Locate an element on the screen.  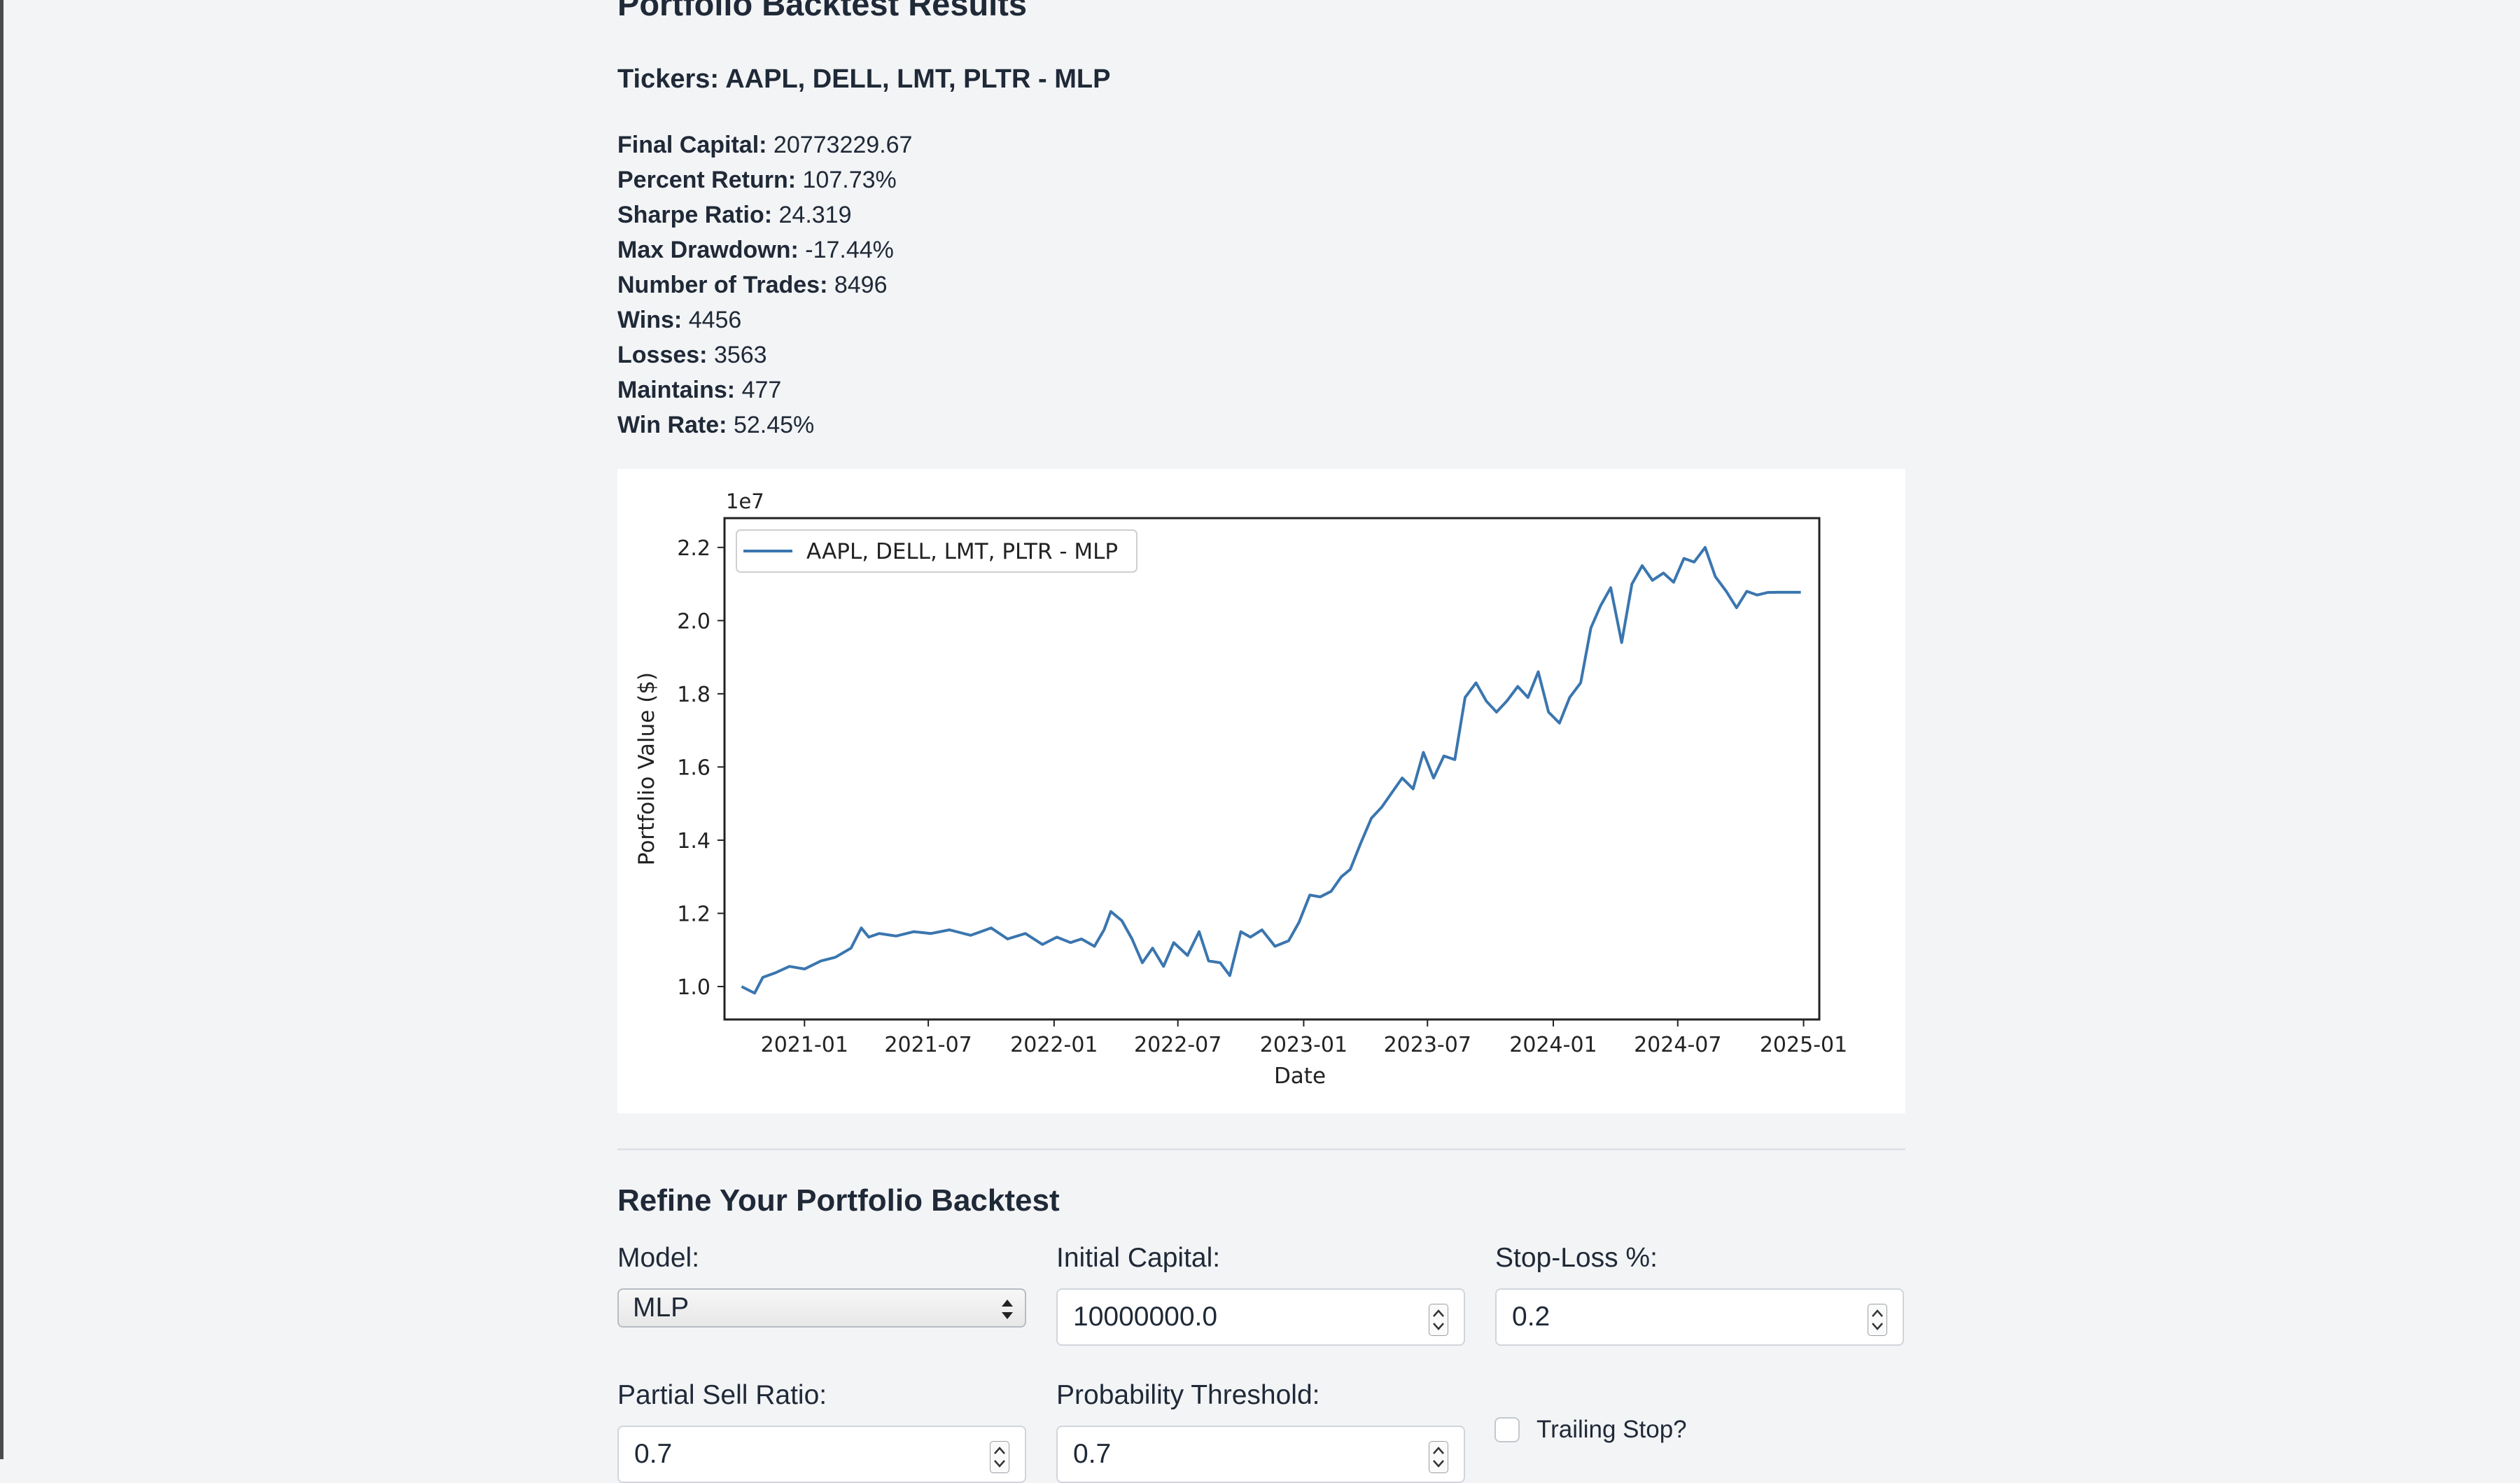
metric-number-of-trades: Number of Trades: 8496 is located at coordinates (764, 284).